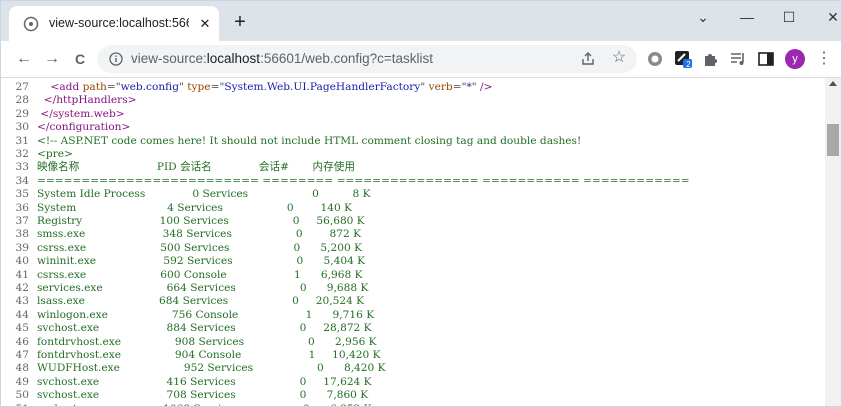 The width and height of the screenshot is (842, 407). Describe the element at coordinates (688, 64) in the screenshot. I see `extension-badge-count: 2` at that location.